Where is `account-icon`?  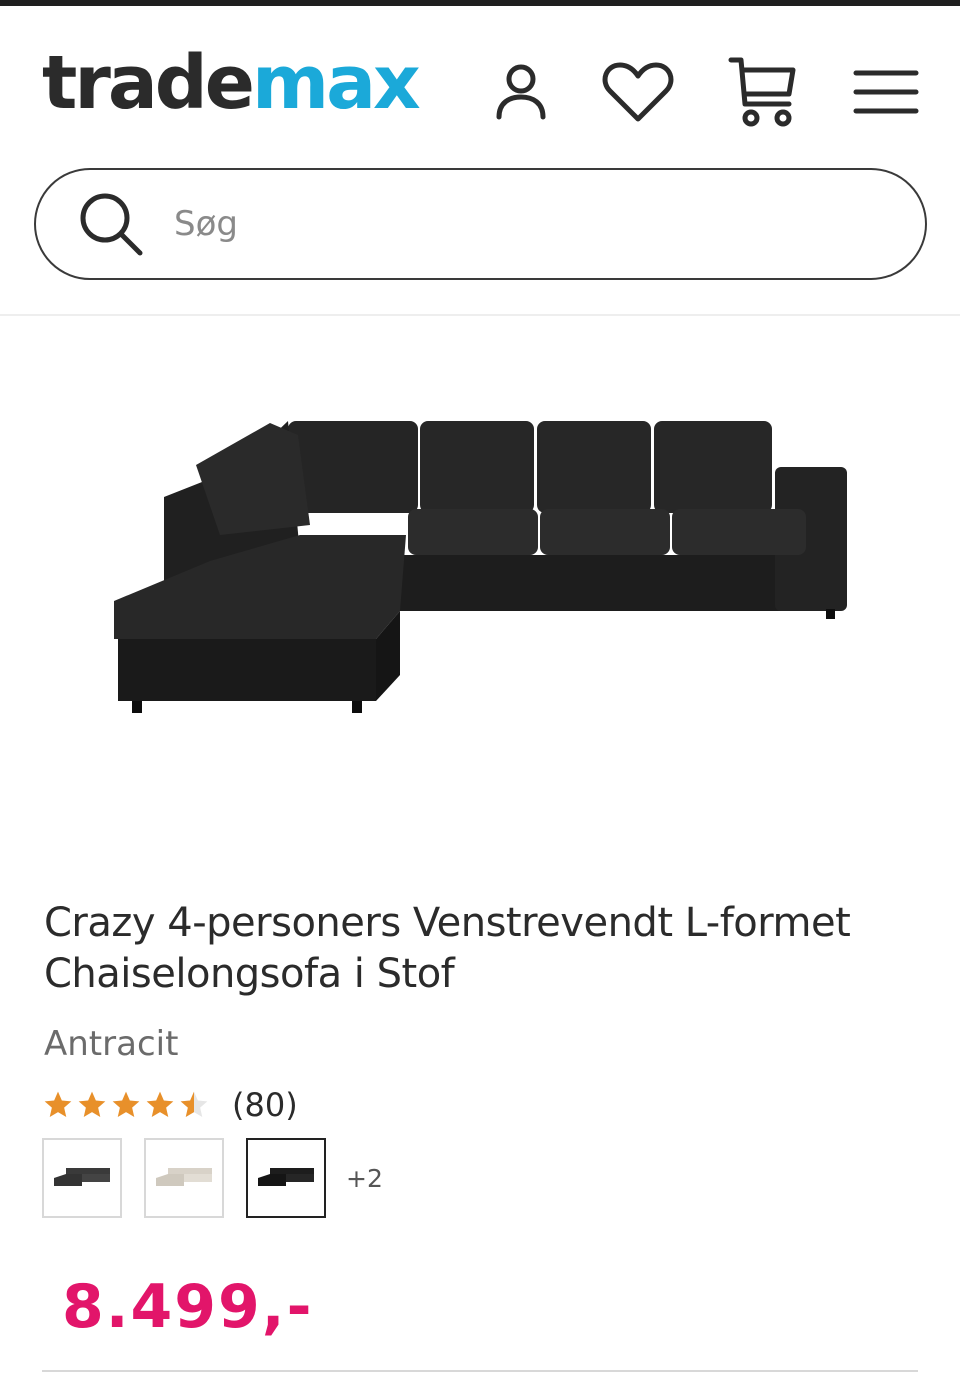 account-icon is located at coordinates (521, 92).